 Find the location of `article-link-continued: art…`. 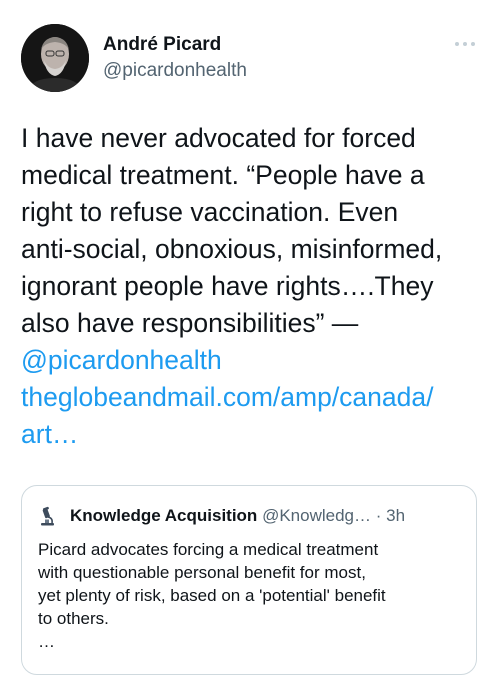

article-link-continued: art… is located at coordinates (253, 434).